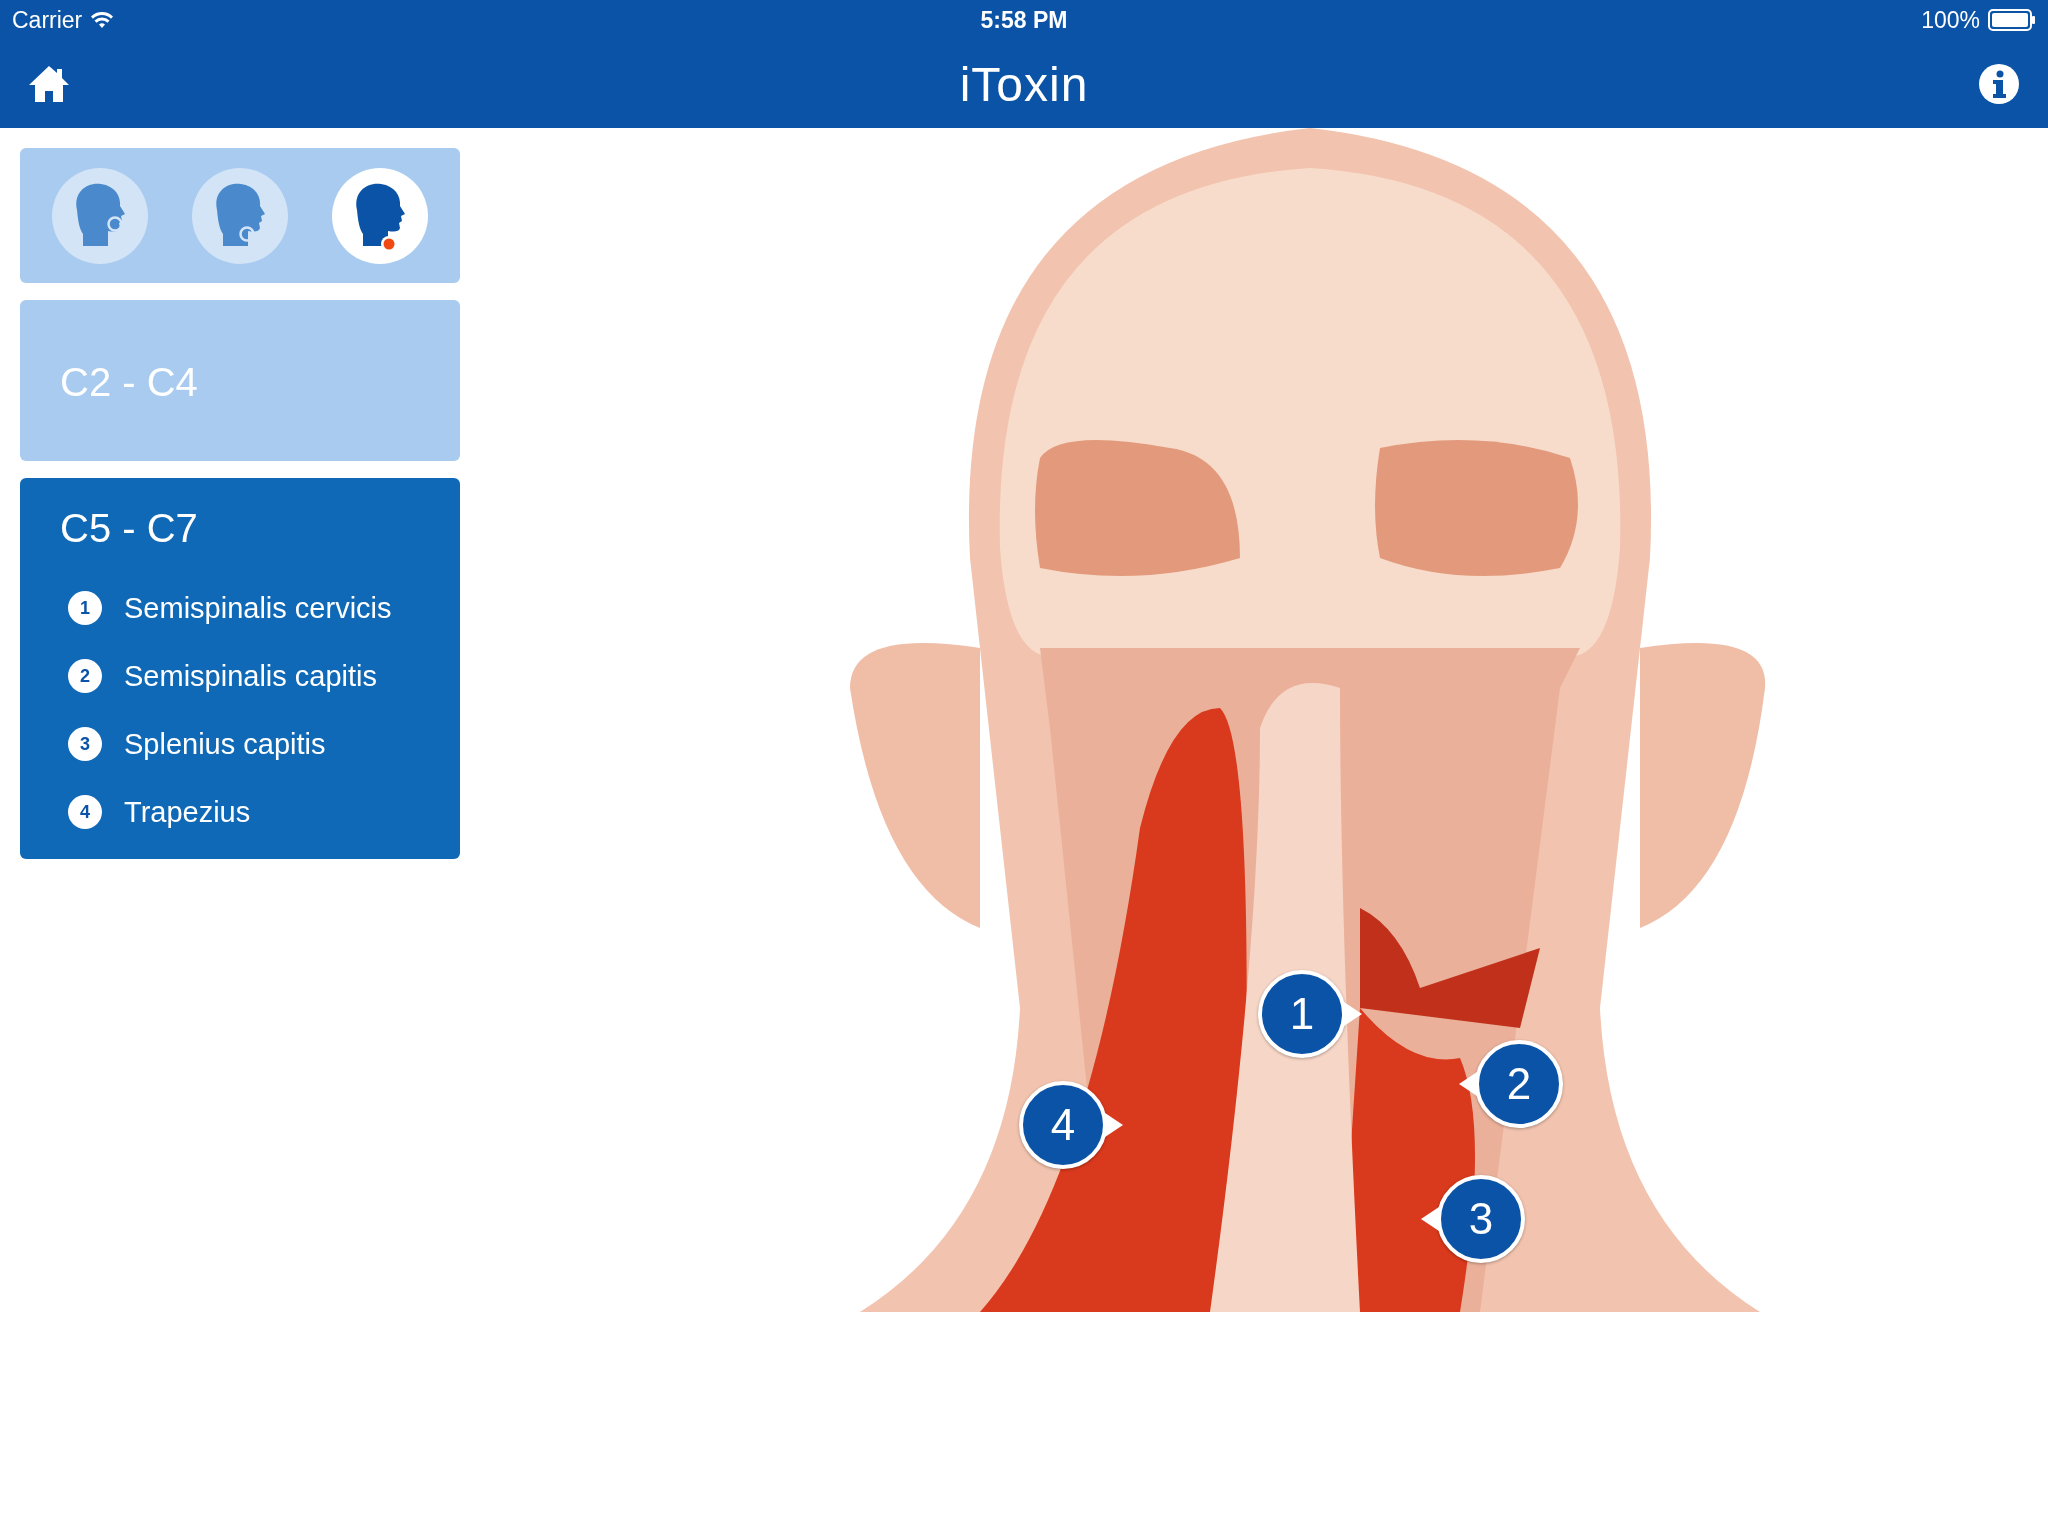 The width and height of the screenshot is (2048, 1536). What do you see at coordinates (187, 812) in the screenshot?
I see `muscle-name: Trapezius` at bounding box center [187, 812].